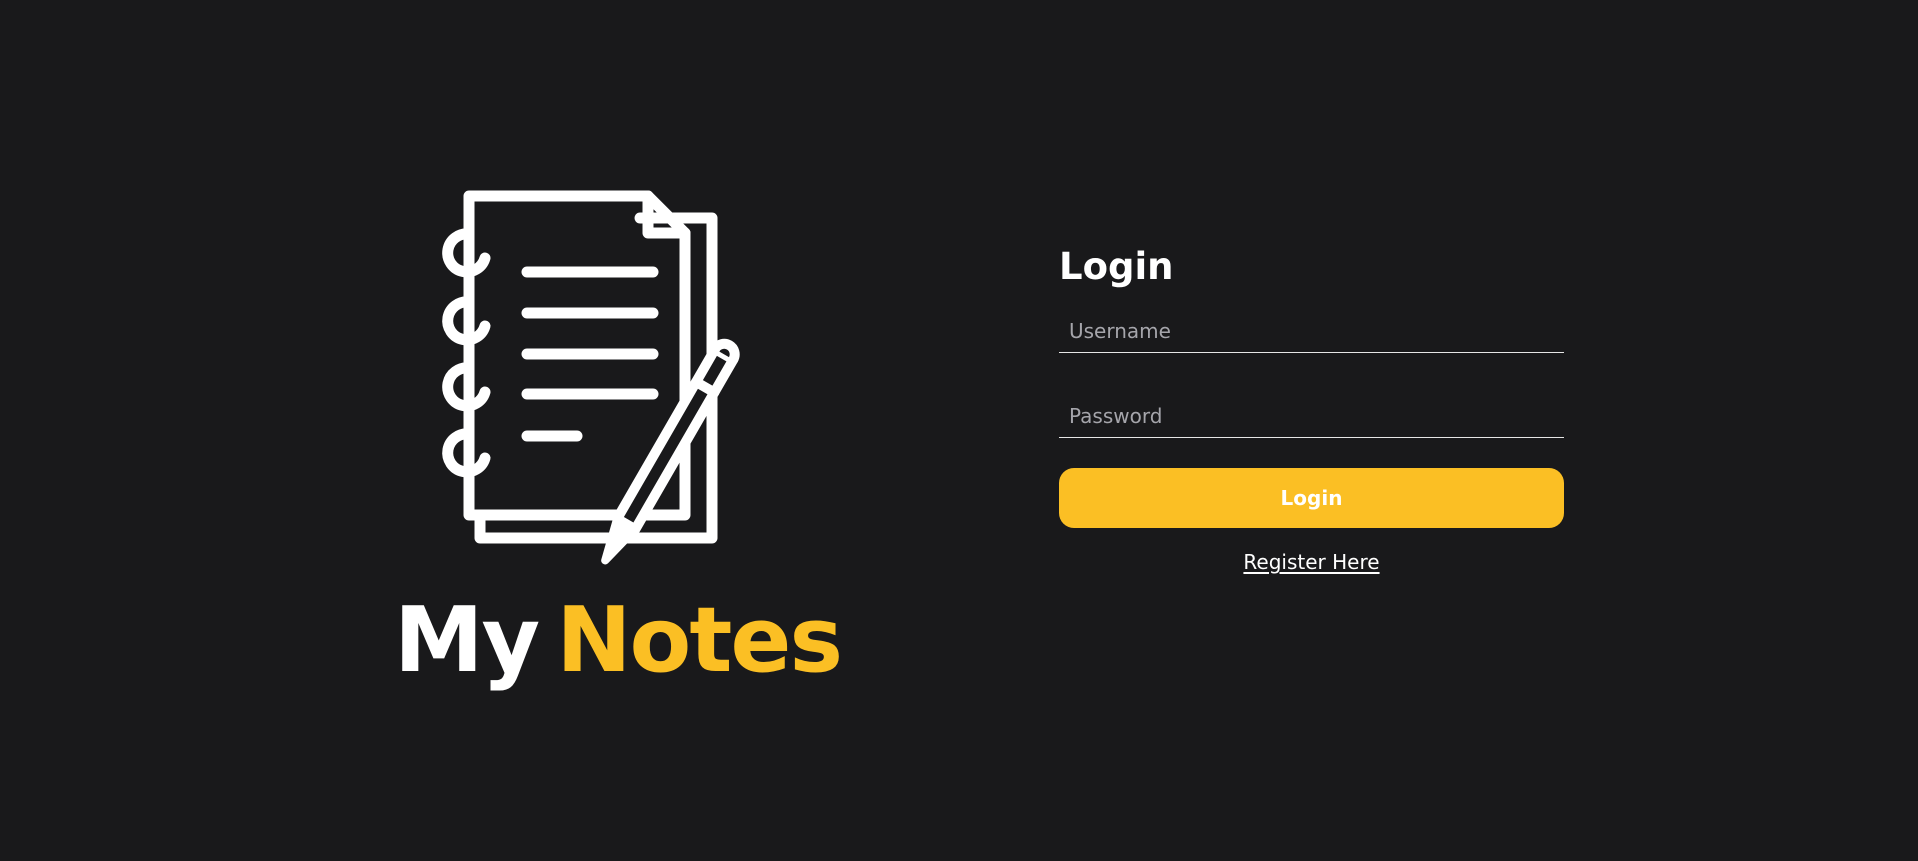  Describe the element at coordinates (699, 640) in the screenshot. I see `app-name-part2: Notes` at that location.